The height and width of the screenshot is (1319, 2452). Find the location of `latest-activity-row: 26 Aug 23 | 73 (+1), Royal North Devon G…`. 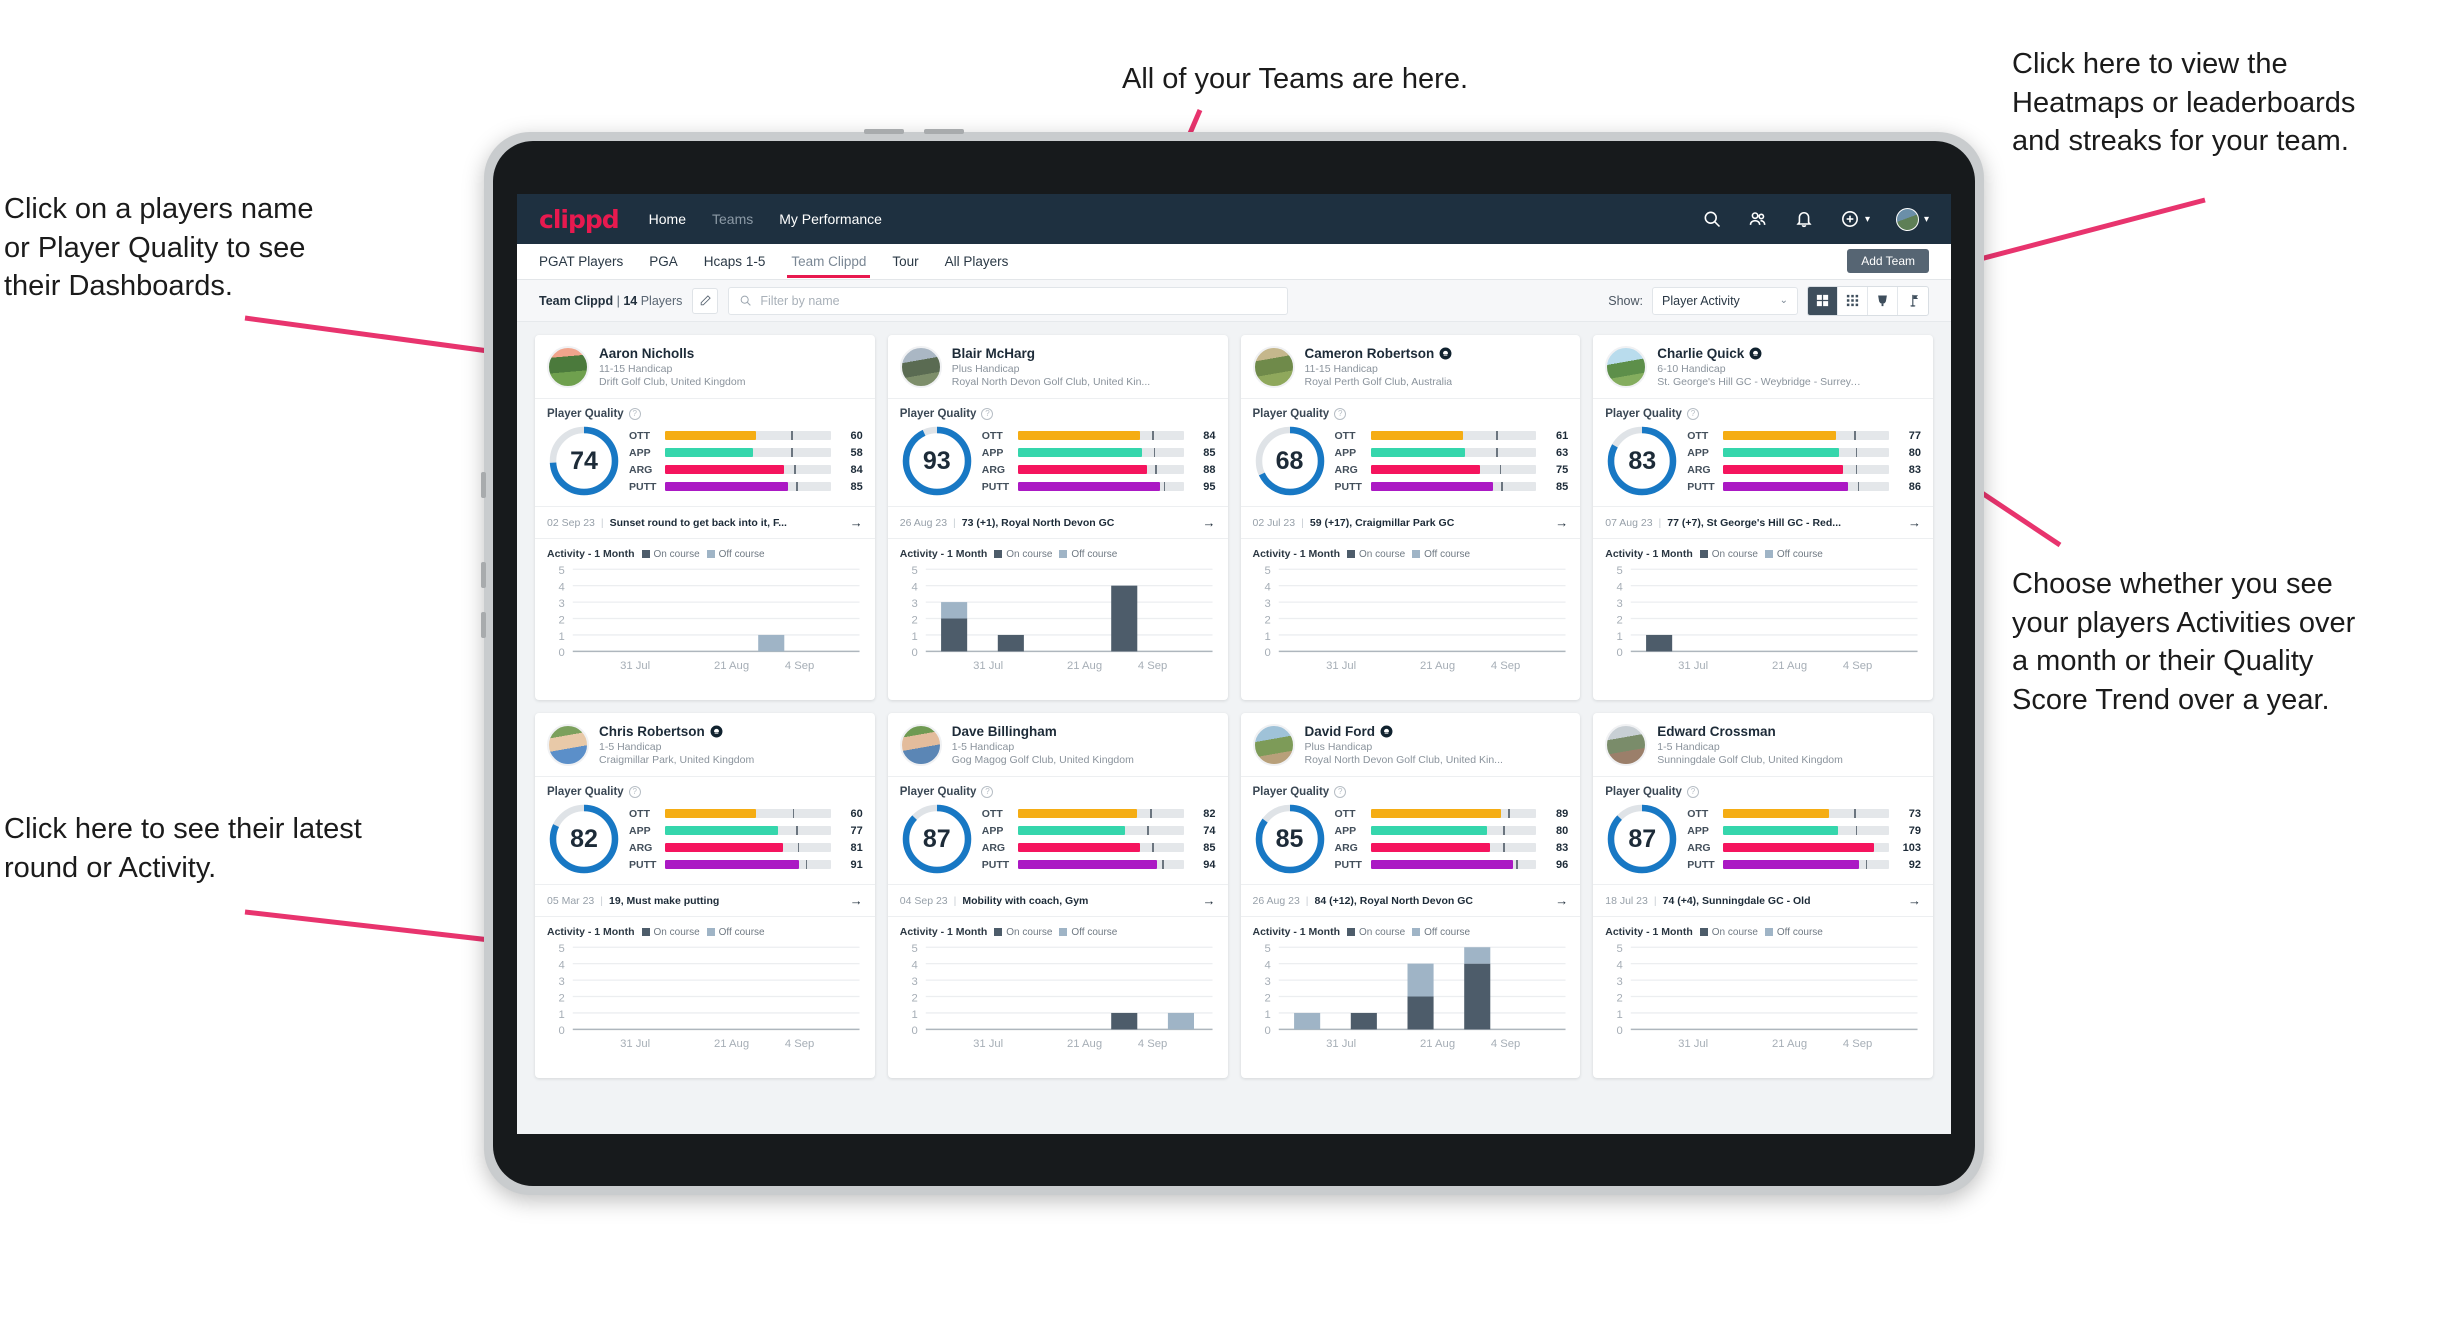

latest-activity-row: 26 Aug 23 | 73 (+1), Royal North Devon G… is located at coordinates (1057, 522).